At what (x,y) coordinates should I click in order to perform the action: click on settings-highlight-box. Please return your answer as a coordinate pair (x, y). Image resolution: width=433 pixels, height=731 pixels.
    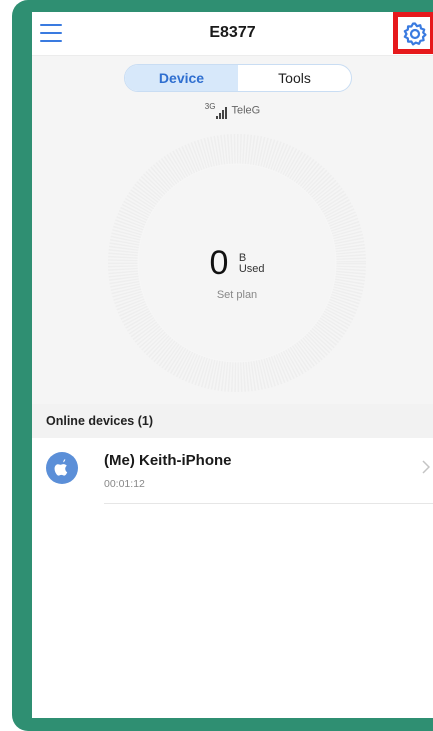
    Looking at the image, I should click on (413, 33).